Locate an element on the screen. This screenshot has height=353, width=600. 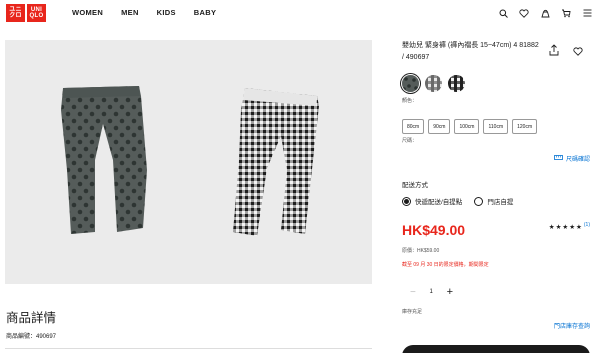
color-swatches is located at coordinates (433, 83).